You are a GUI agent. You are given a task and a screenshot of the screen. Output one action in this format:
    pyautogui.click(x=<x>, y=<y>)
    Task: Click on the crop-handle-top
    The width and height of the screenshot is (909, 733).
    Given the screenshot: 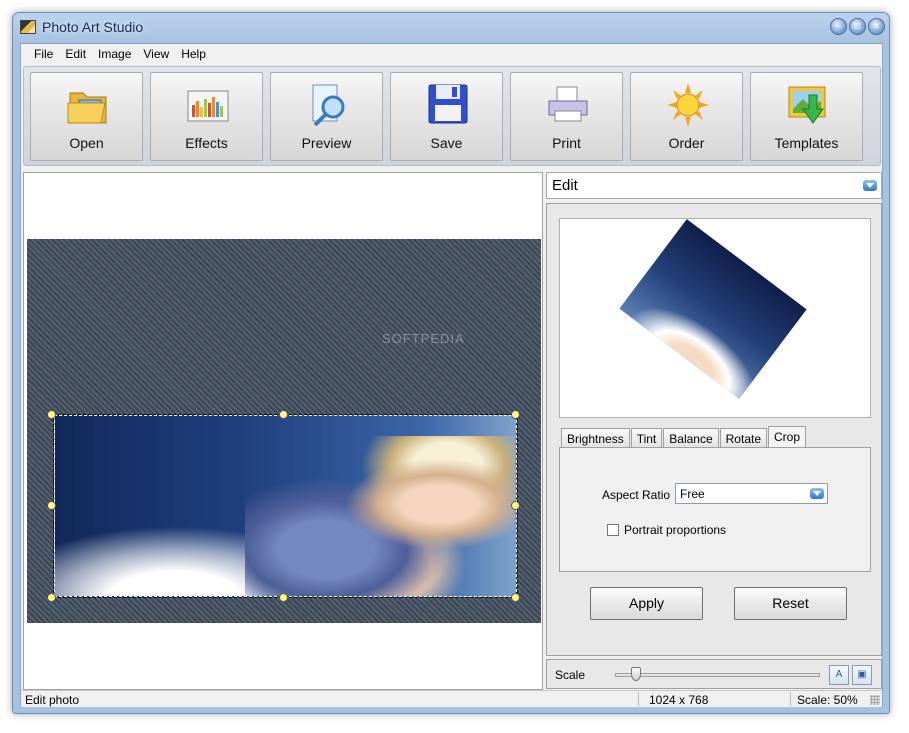 What is the action you would take?
    pyautogui.click(x=283, y=414)
    